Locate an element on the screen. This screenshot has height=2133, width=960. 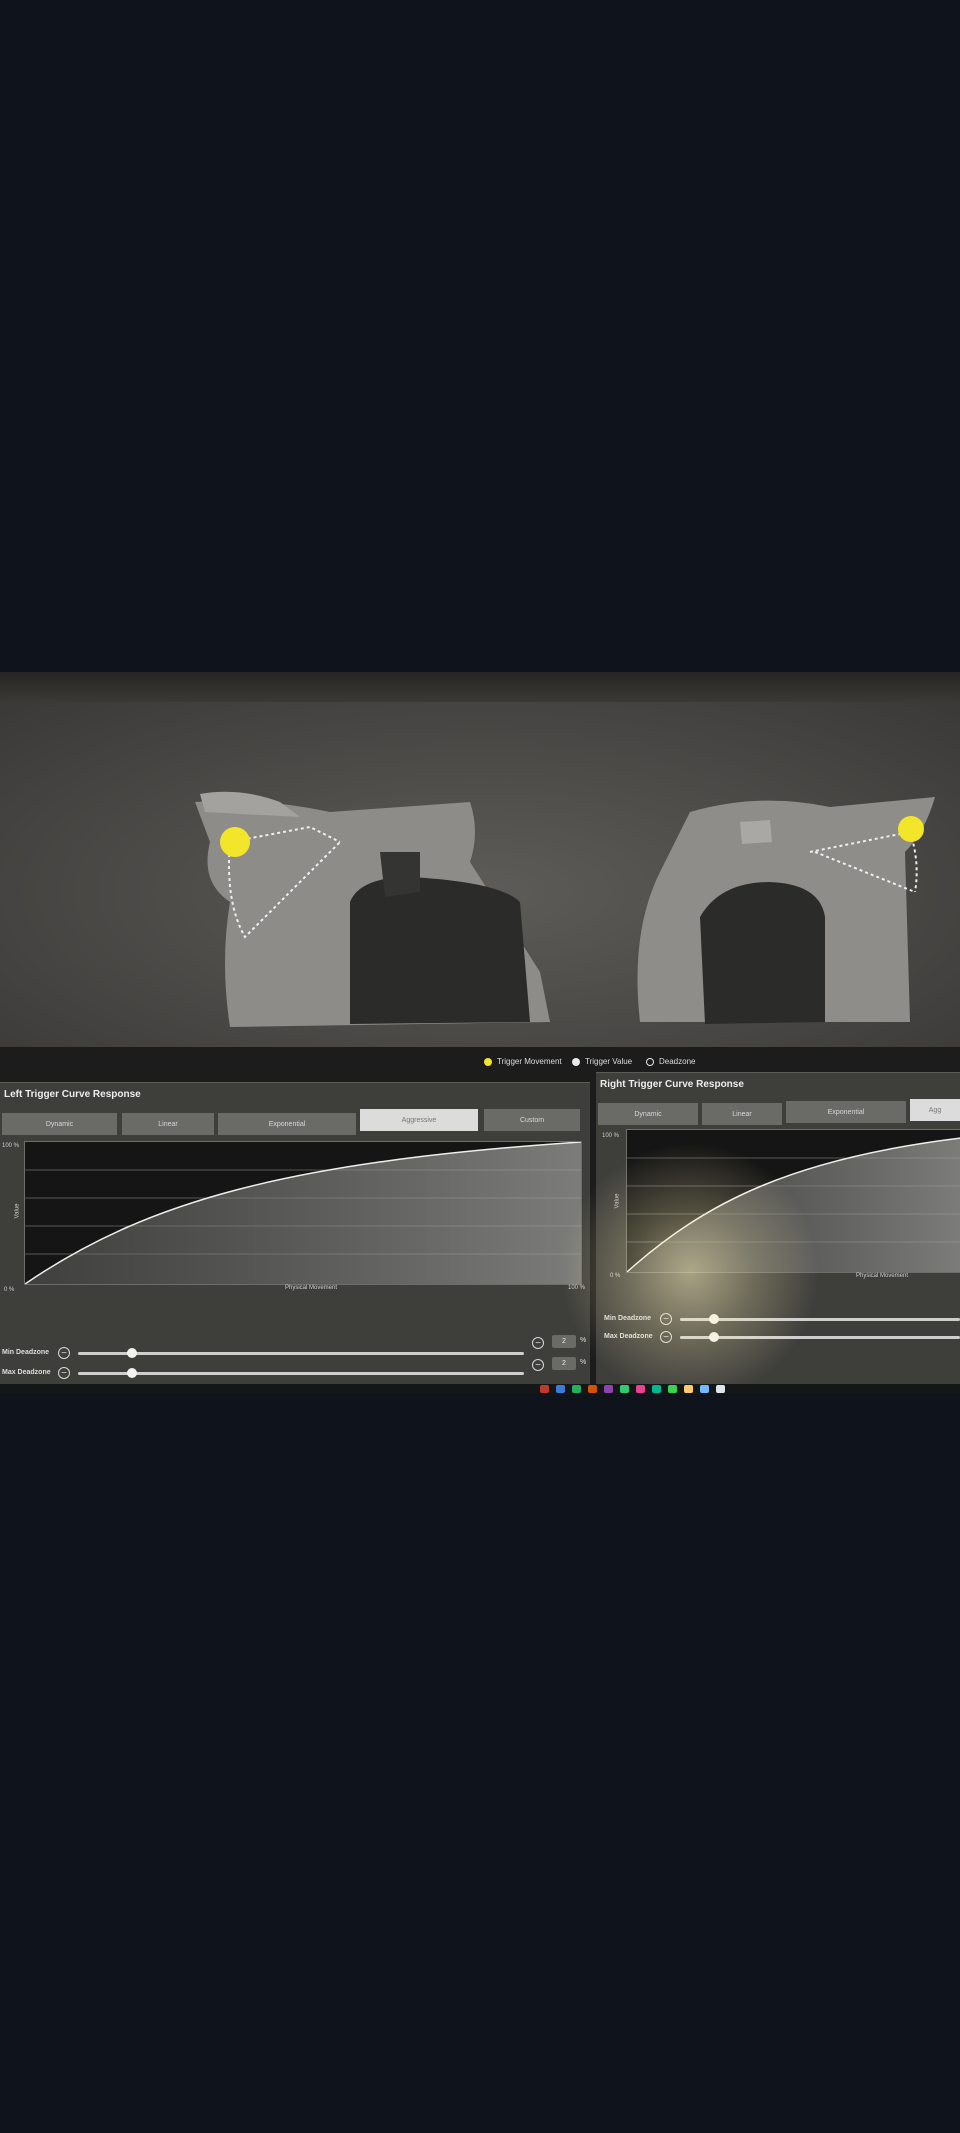
right-x-axis-label: Physical Movement is located at coordinates (882, 1276).